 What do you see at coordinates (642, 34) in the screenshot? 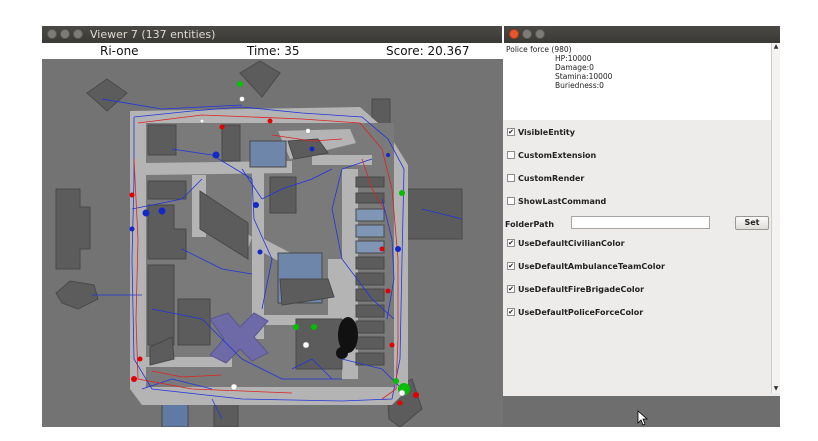
I see `options-titlebar` at bounding box center [642, 34].